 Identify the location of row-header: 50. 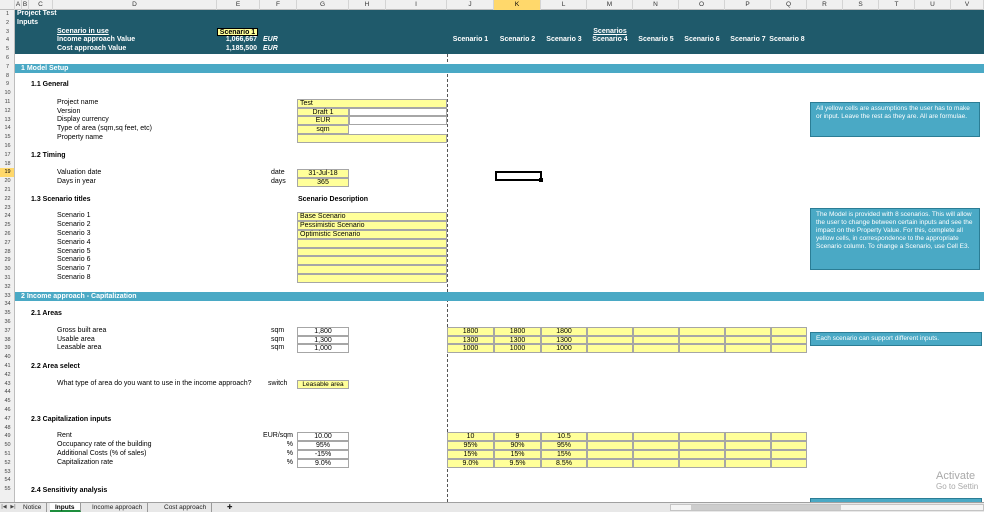
(7, 445).